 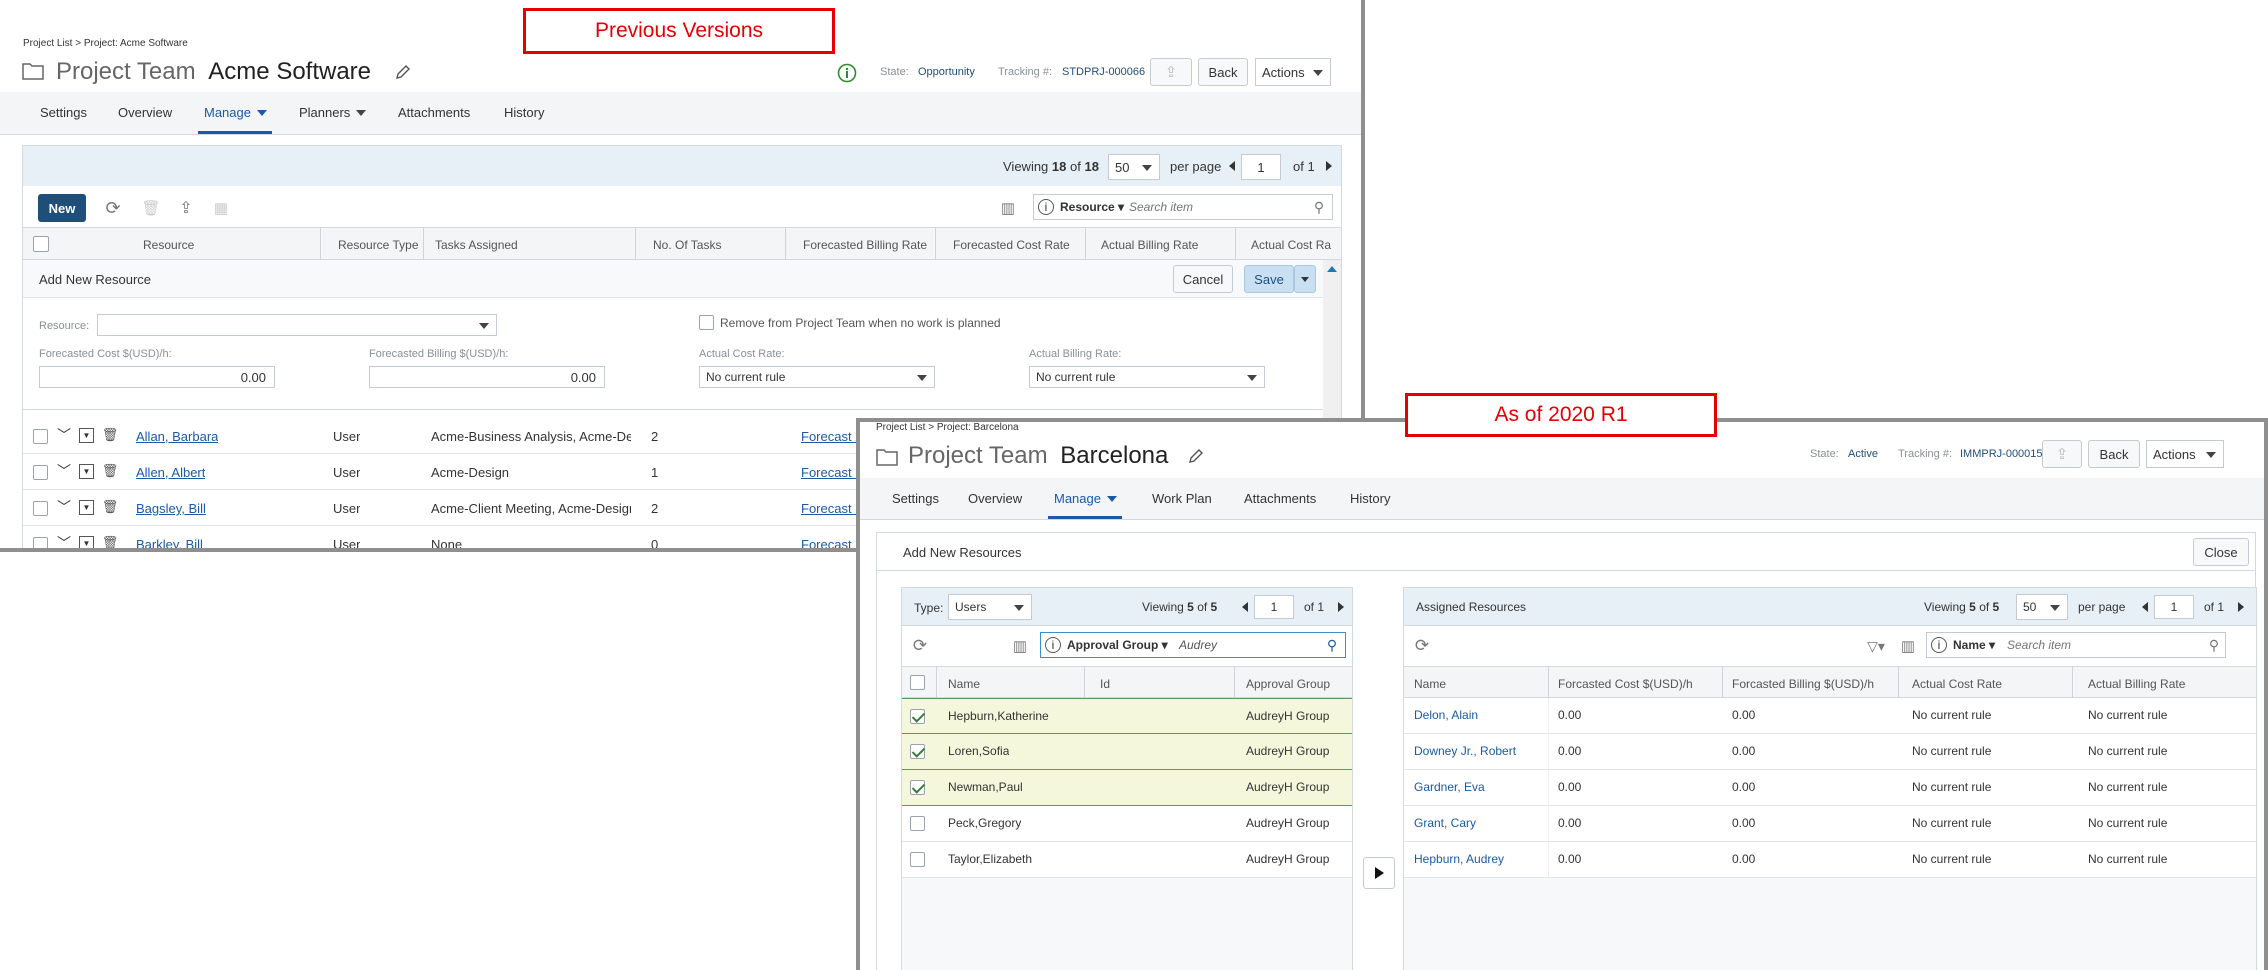 I want to click on breadcrumb: Project List > Project: Acme Software, so click(x=105, y=43).